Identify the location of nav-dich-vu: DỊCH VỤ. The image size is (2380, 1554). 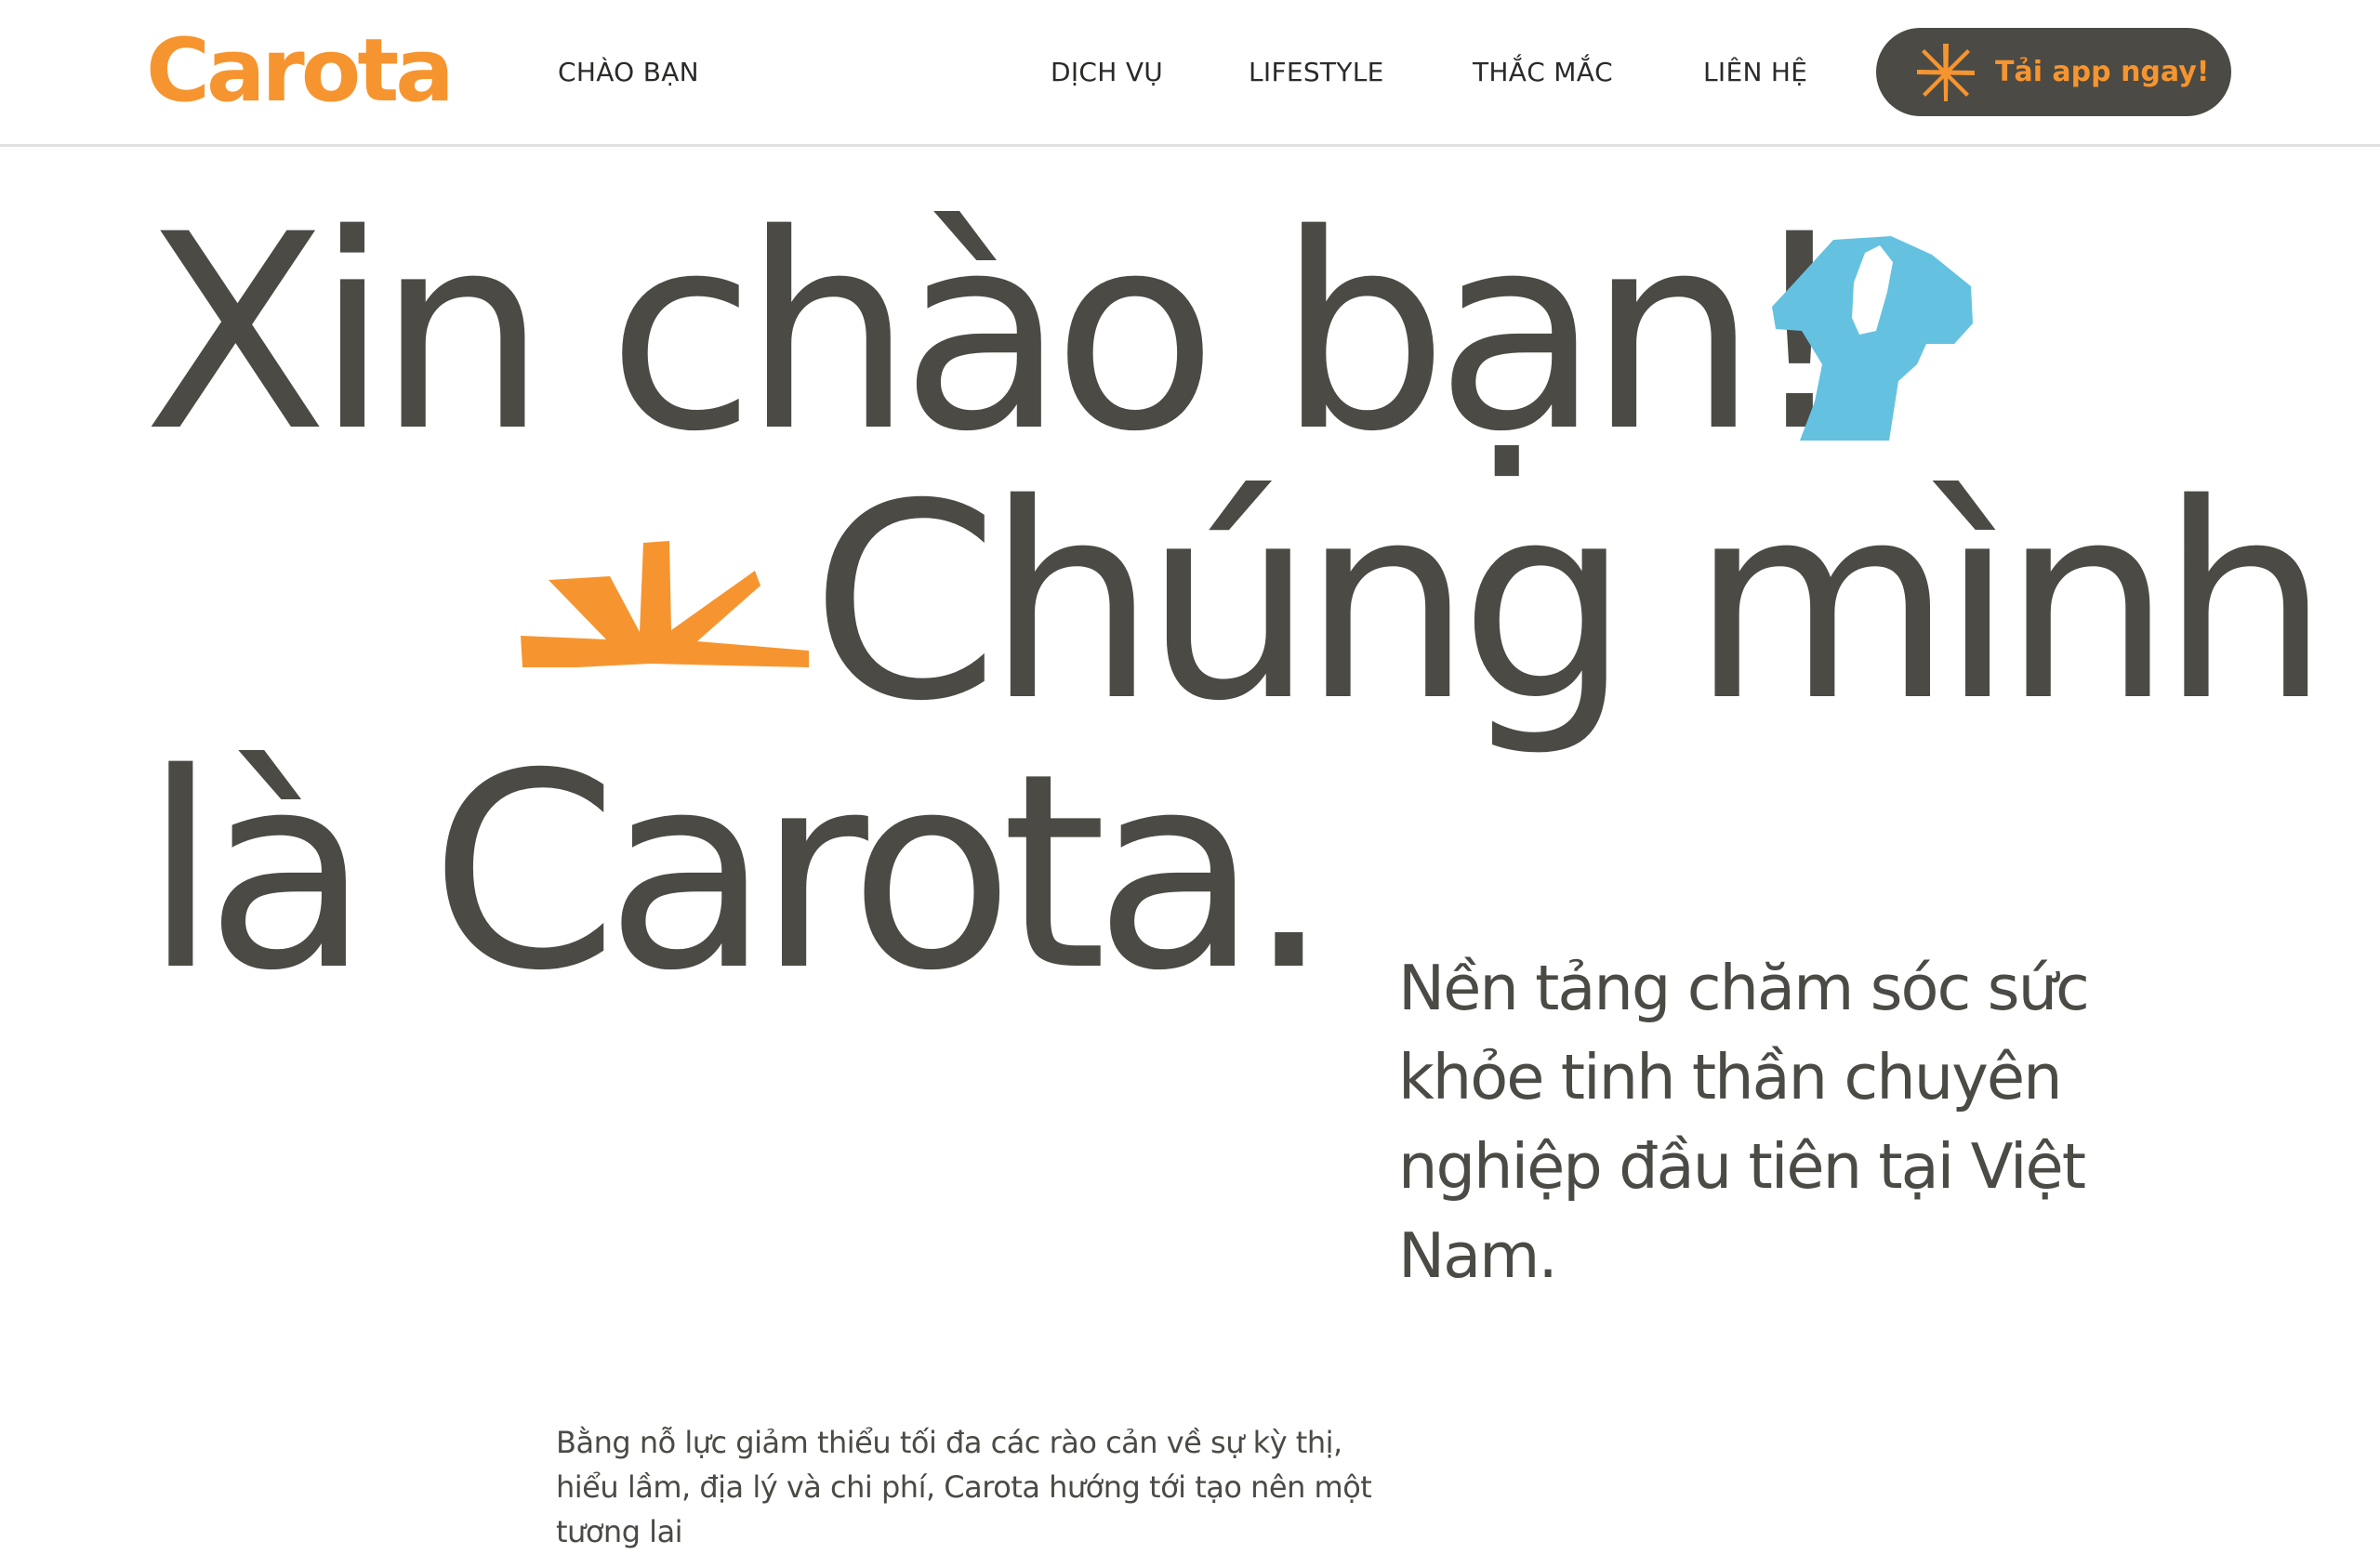
(1107, 72).